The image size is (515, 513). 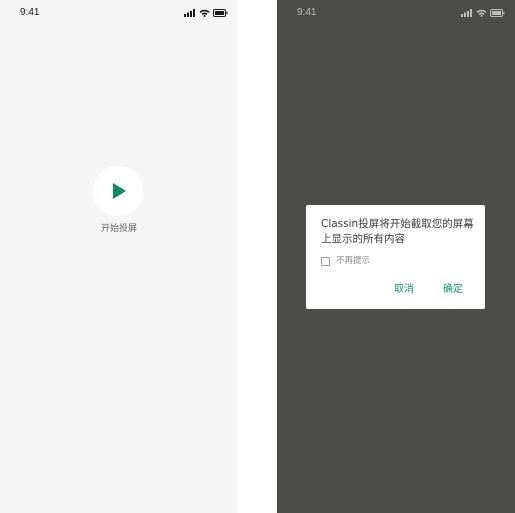 I want to click on play-icon, so click(x=119, y=191).